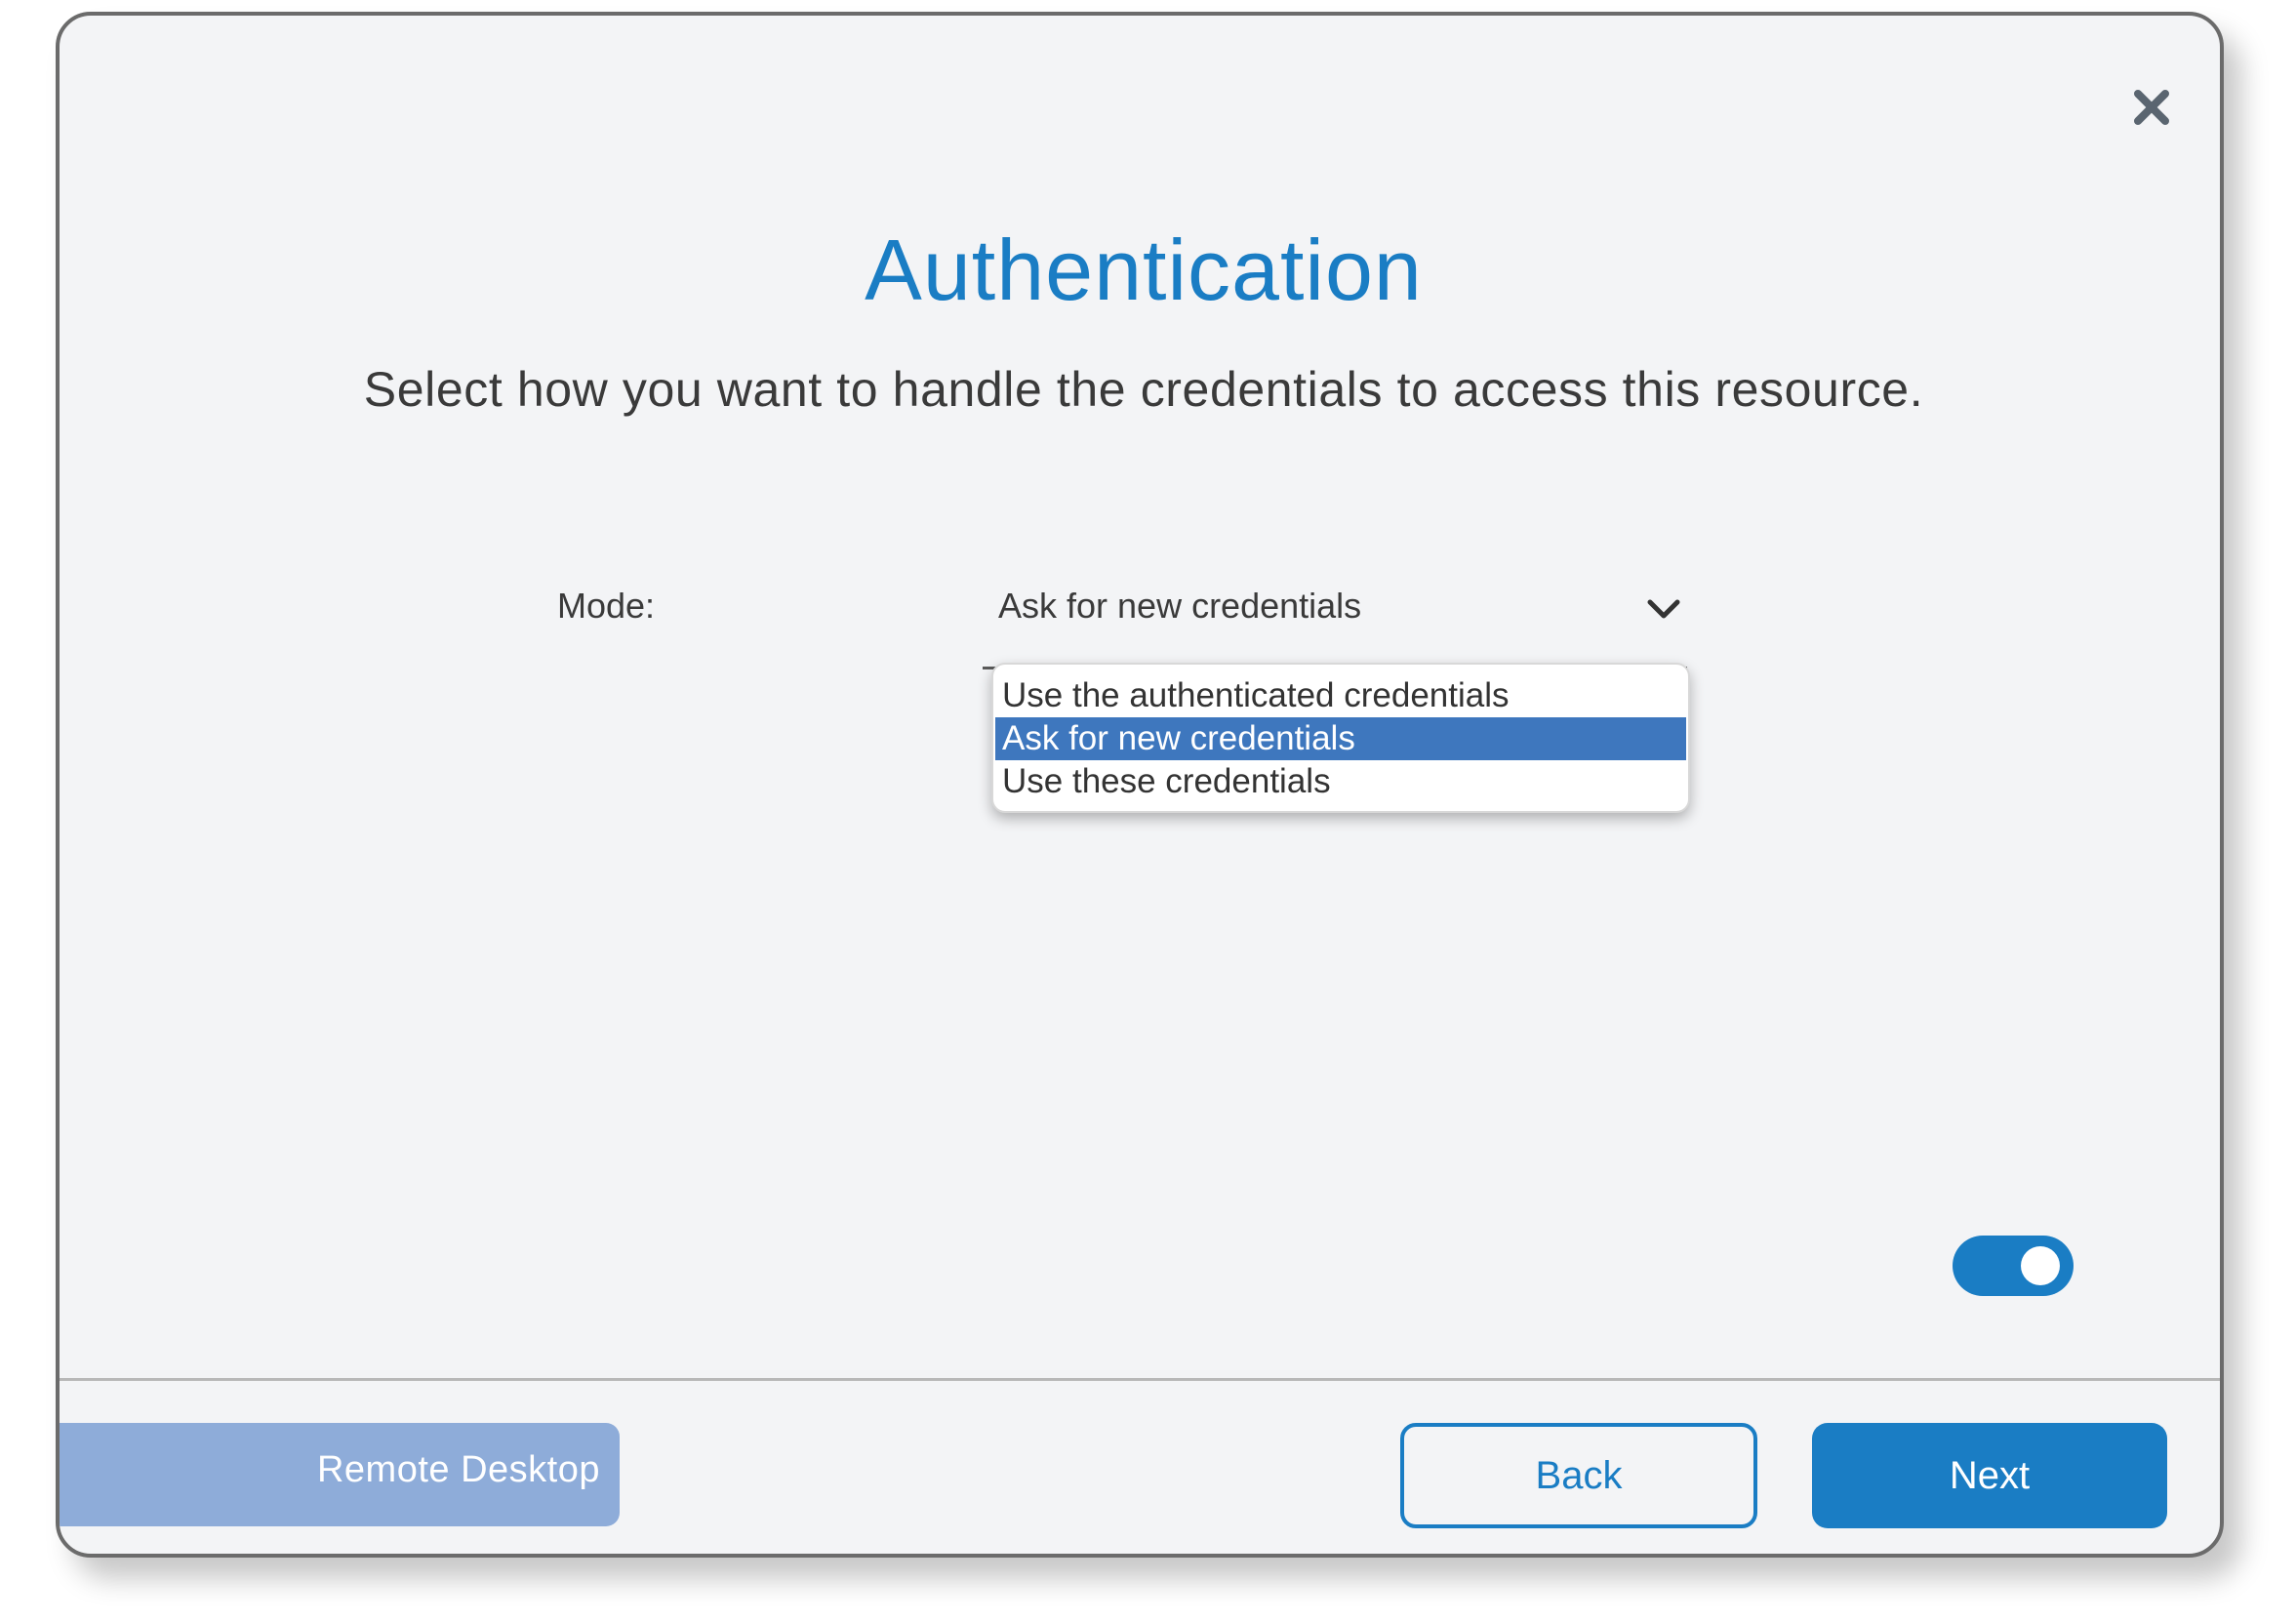  What do you see at coordinates (2041, 1265) in the screenshot?
I see `toggle-knob` at bounding box center [2041, 1265].